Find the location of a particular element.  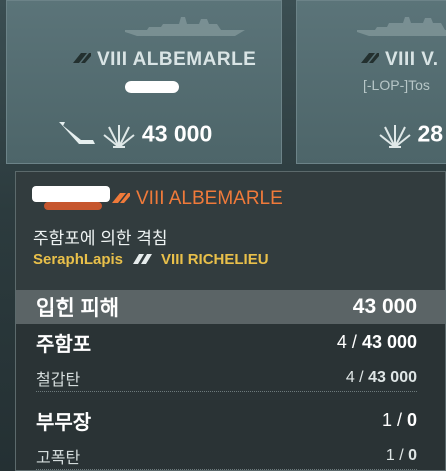

victim-info: SeraphLapis VIII RICHELIEU is located at coordinates (151, 259).